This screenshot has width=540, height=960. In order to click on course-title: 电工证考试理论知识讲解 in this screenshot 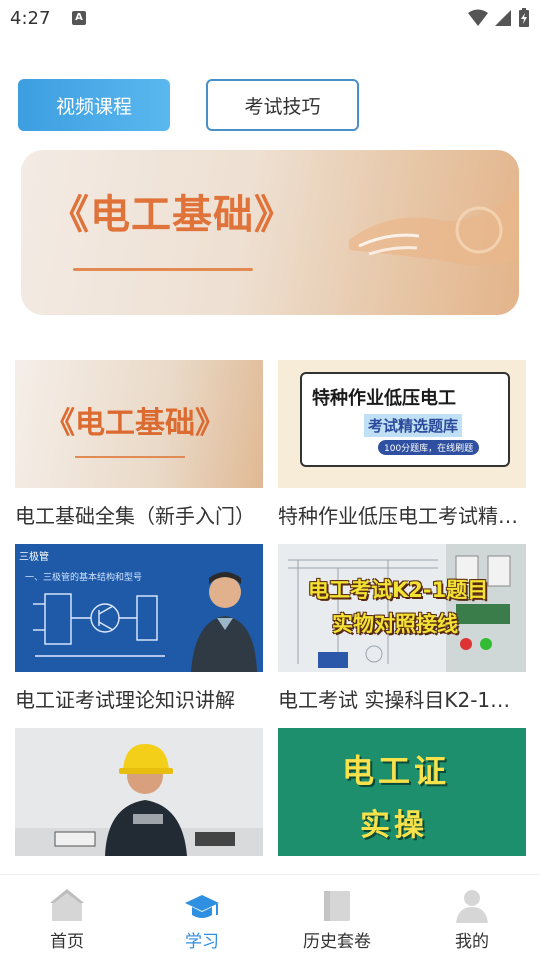, I will do `click(125, 700)`.